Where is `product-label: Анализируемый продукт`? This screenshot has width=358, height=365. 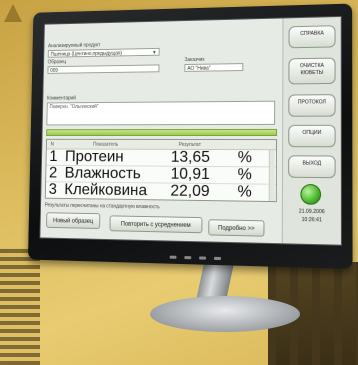 product-label: Анализируемый продукт is located at coordinates (74, 45).